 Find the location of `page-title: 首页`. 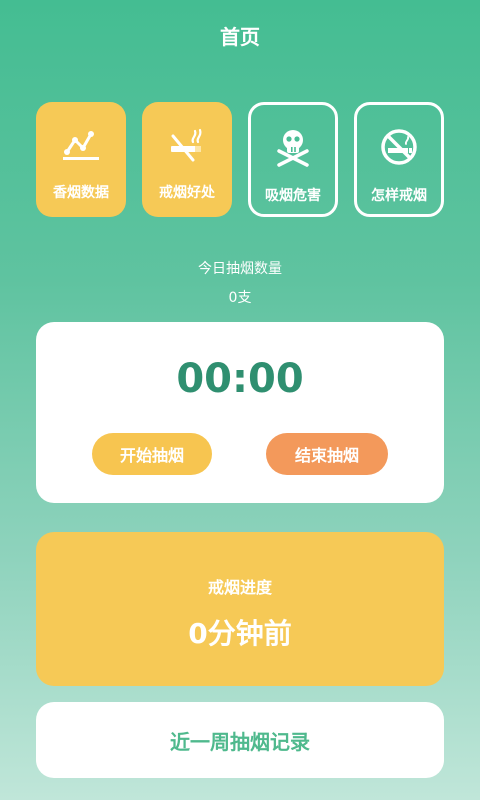

page-title: 首页 is located at coordinates (240, 36).